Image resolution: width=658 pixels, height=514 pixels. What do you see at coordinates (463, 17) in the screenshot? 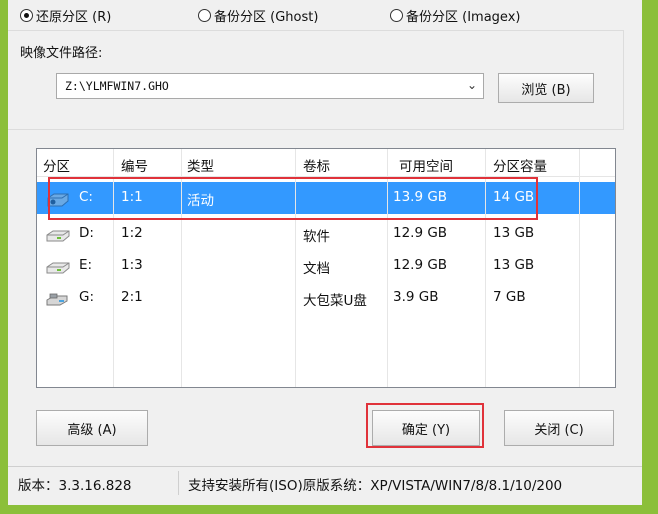
I see `radio-backup-imagex-label: 备份分区 (Imagex)` at bounding box center [463, 17].